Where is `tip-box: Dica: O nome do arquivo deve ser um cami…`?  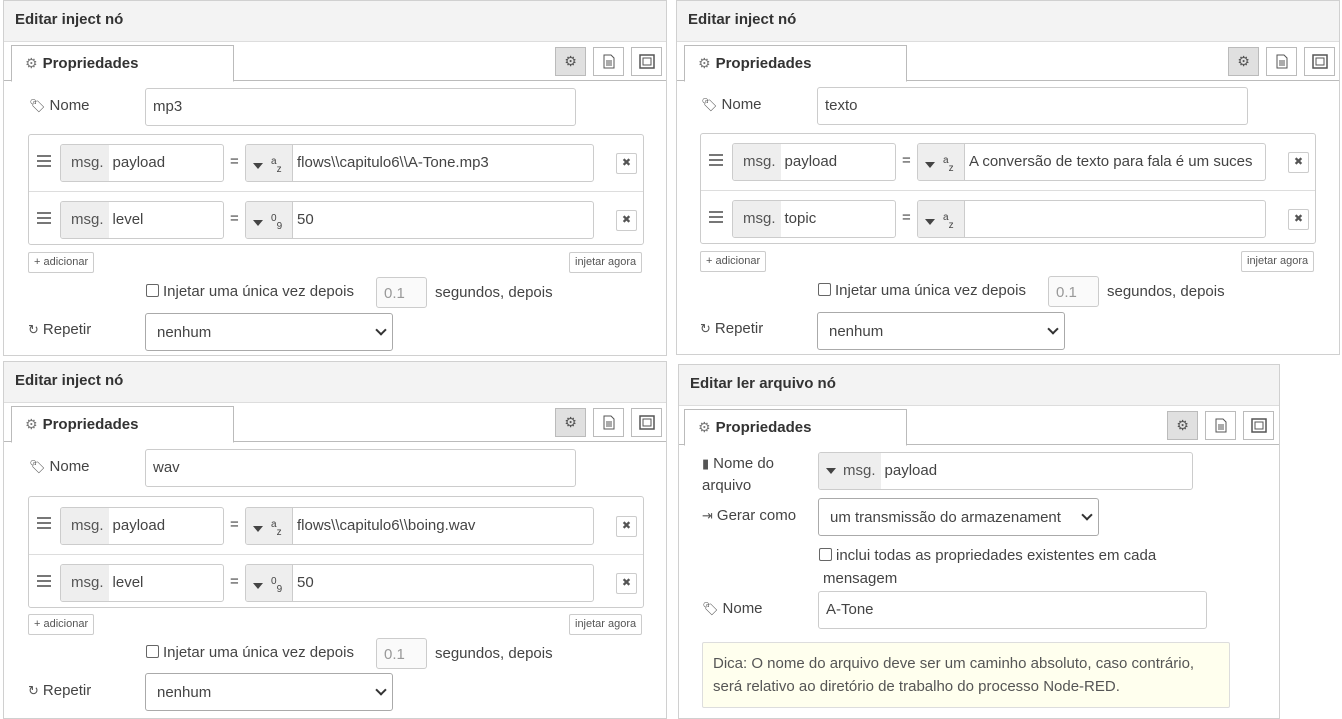 tip-box: Dica: O nome do arquivo deve ser um cami… is located at coordinates (966, 675).